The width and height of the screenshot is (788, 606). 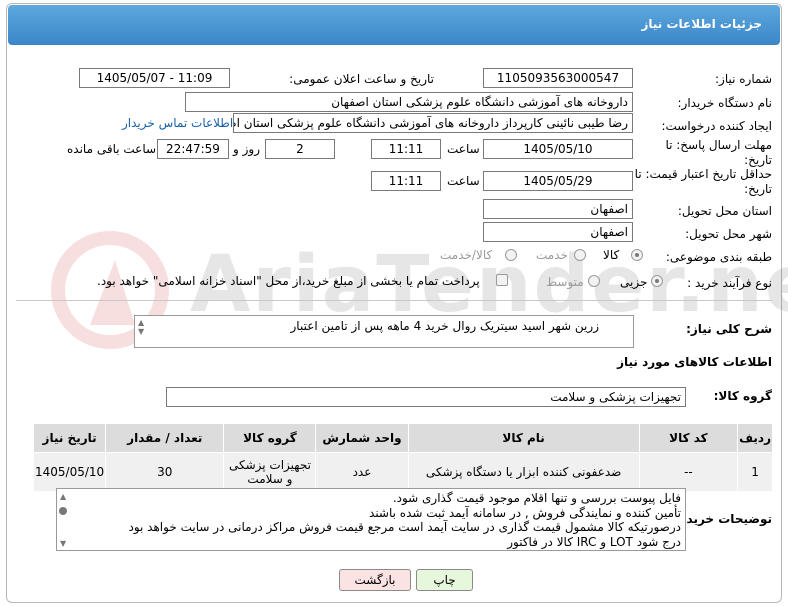 What do you see at coordinates (755, 472) in the screenshot?
I see `cell-index: 1` at bounding box center [755, 472].